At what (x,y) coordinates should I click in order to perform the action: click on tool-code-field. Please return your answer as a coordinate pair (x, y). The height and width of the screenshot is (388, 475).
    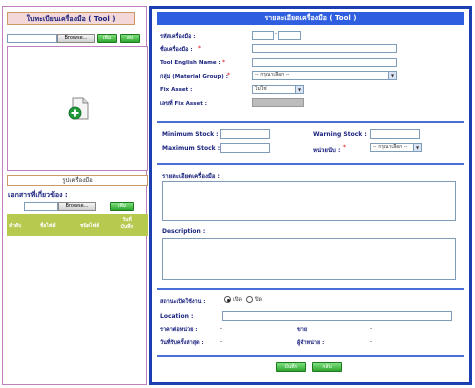
    Looking at the image, I should click on (263, 35).